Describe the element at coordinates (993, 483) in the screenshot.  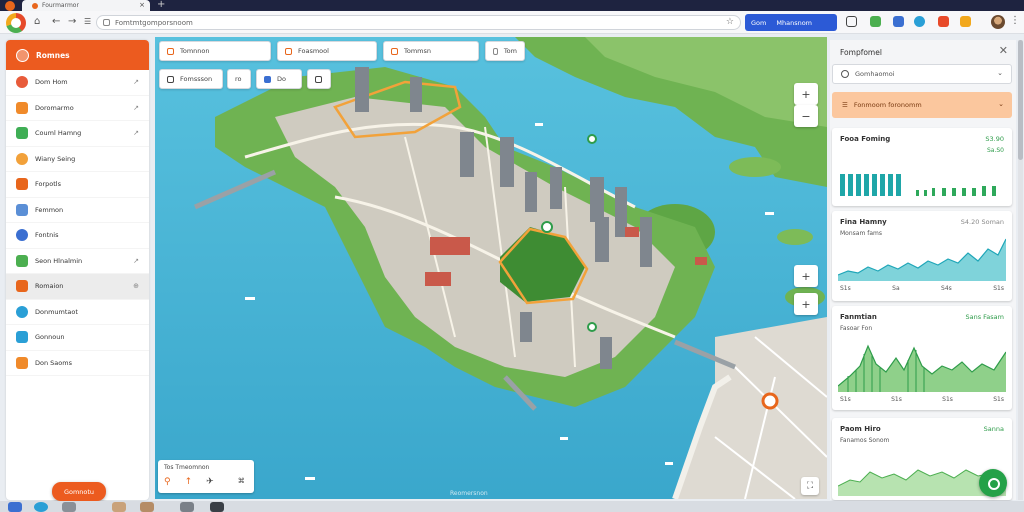
I see `locate-button` at that location.